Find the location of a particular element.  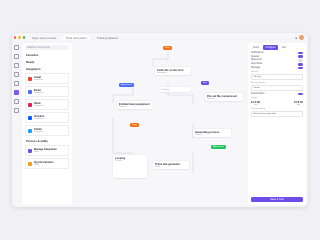

search-input: Add/Find new items is located at coordinates (47, 47).